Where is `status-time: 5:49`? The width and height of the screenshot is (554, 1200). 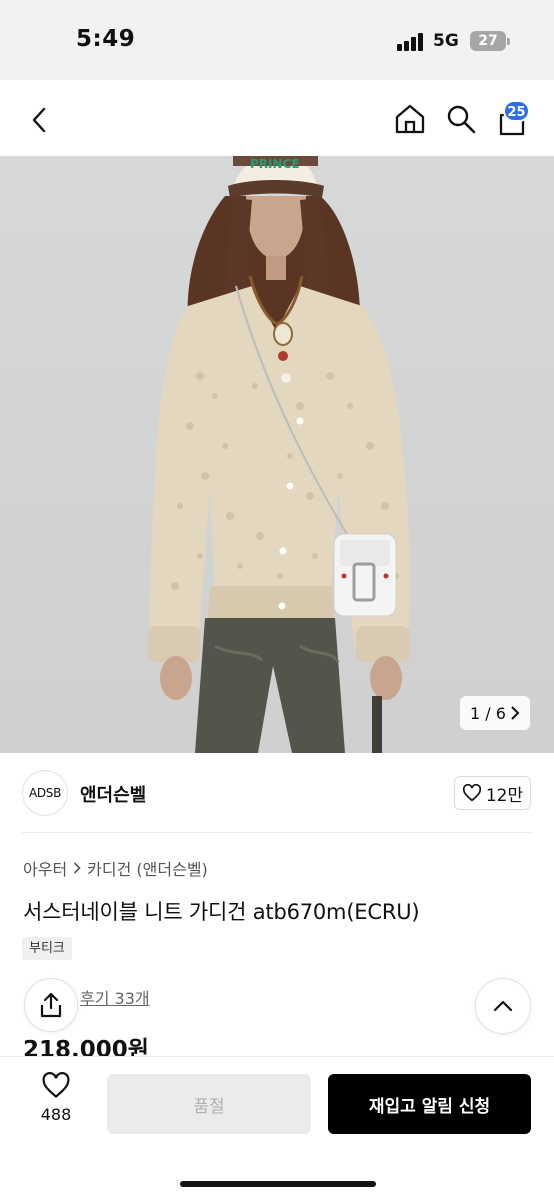
status-time: 5:49 is located at coordinates (106, 39).